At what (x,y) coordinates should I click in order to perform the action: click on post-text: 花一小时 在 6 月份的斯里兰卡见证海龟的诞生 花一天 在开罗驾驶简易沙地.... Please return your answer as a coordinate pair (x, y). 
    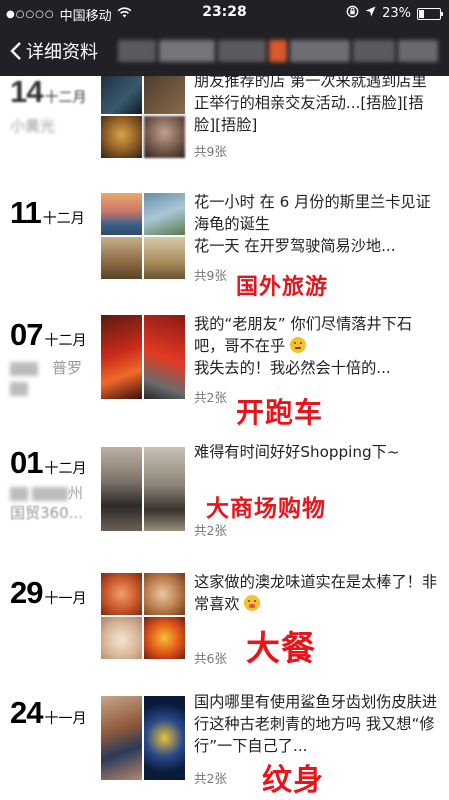
    Looking at the image, I should click on (312, 224).